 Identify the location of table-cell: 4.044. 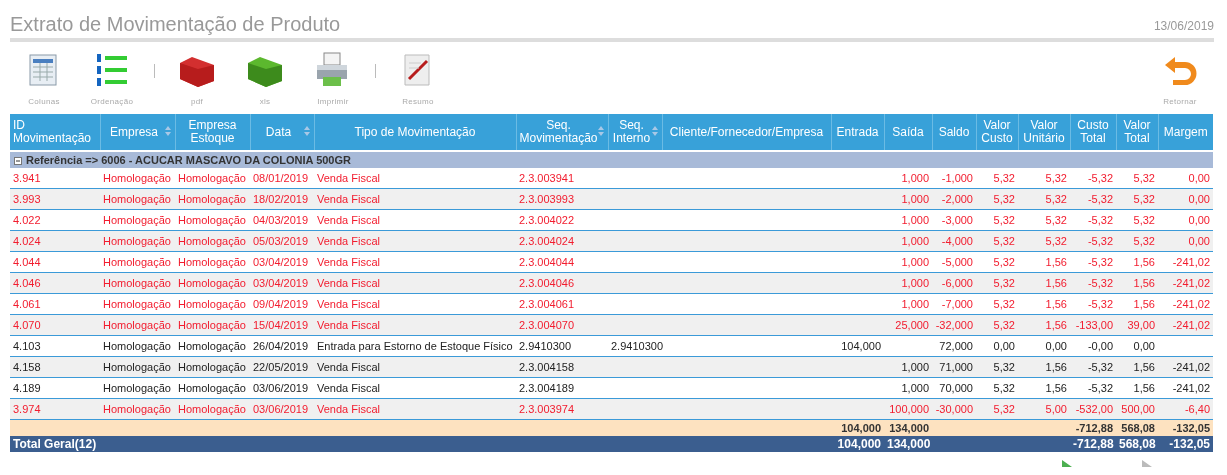
(55, 262).